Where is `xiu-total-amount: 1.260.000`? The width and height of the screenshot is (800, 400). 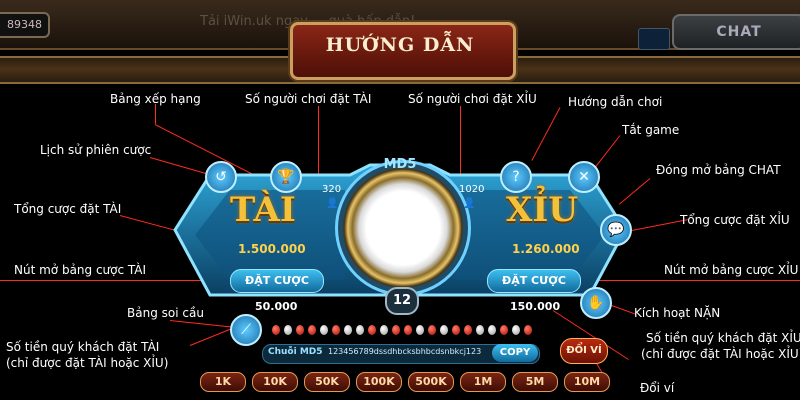
xiu-total-amount: 1.260.000 is located at coordinates (546, 249).